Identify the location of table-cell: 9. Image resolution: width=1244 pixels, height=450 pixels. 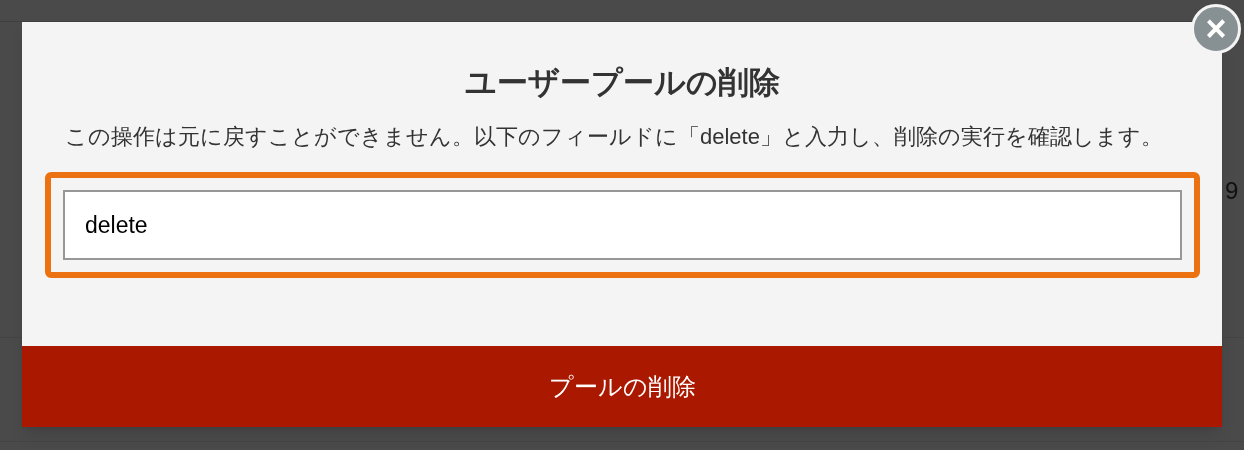
(1232, 191).